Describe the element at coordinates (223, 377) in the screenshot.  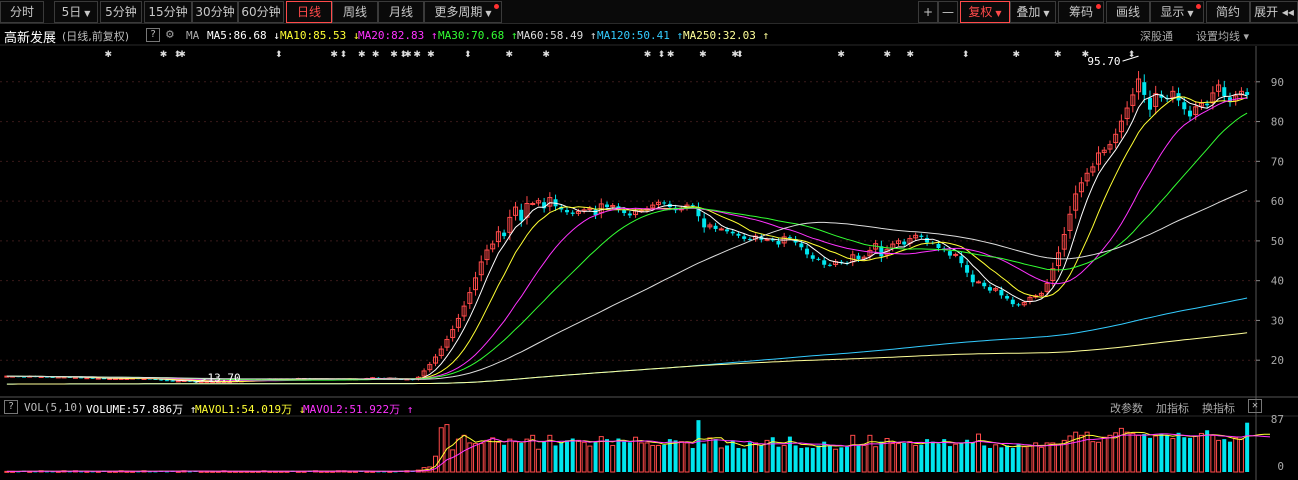
I see `low-price-label: 13.70` at that location.